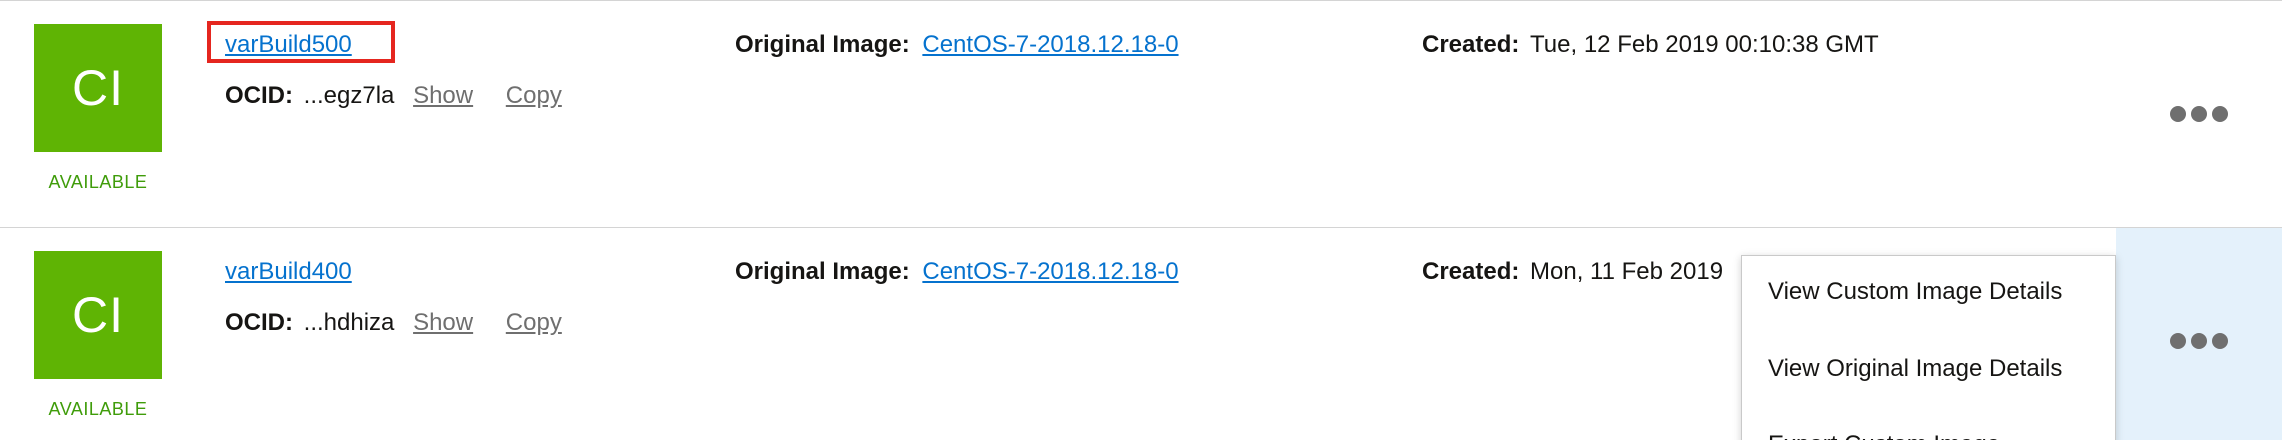  I want to click on ocid-field: OCID: ...hdhiza Show Copy, so click(393, 323).